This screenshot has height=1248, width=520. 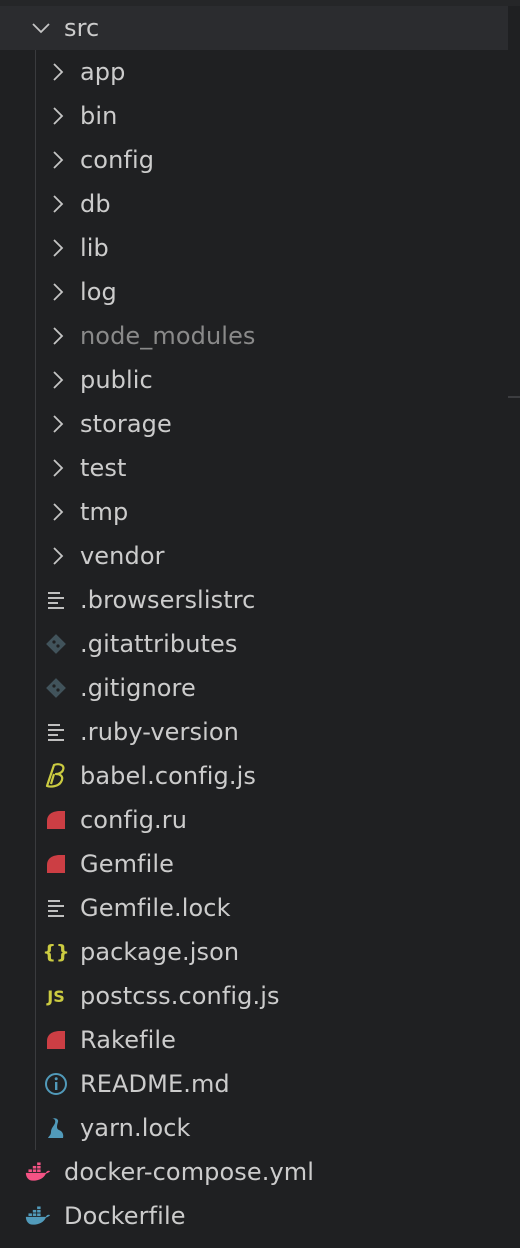 I want to click on file-label: README.md, so click(x=155, y=1084).